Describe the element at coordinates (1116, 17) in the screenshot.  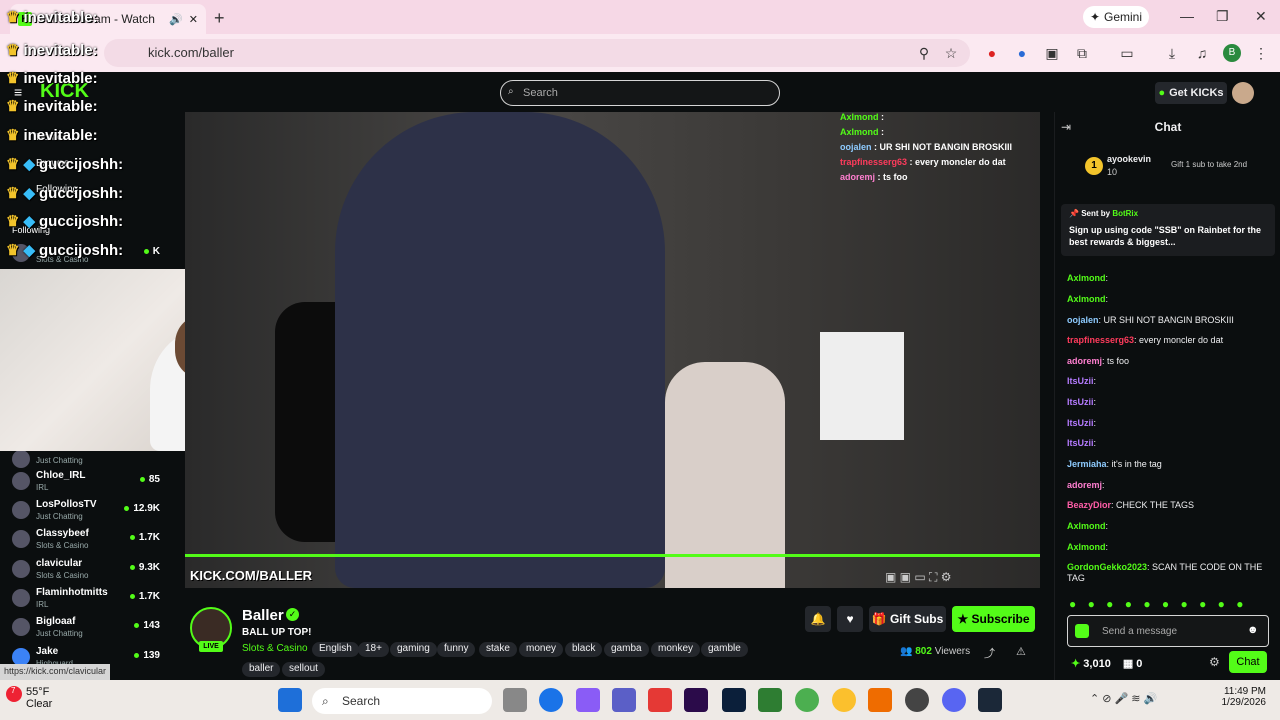
I see `gemini-button: ✦ Gemini` at that location.